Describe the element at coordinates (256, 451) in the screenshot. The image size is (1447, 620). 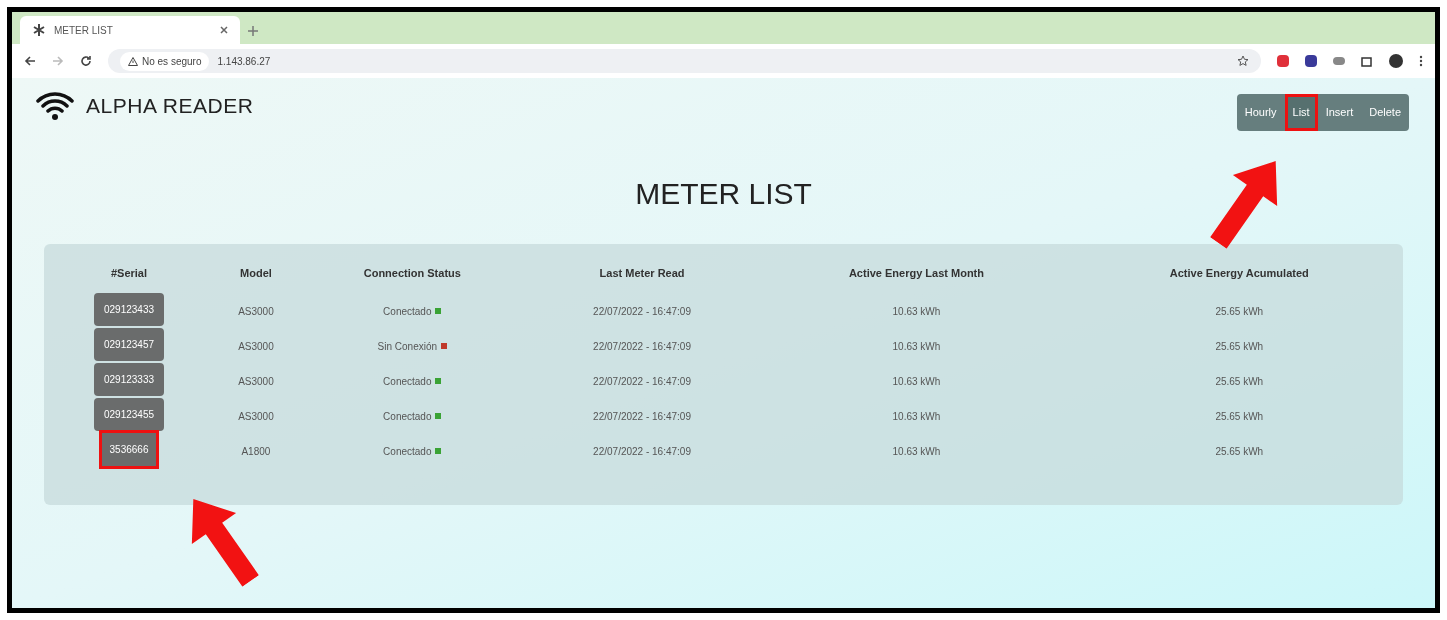
I see `table-cell: A1800` at that location.